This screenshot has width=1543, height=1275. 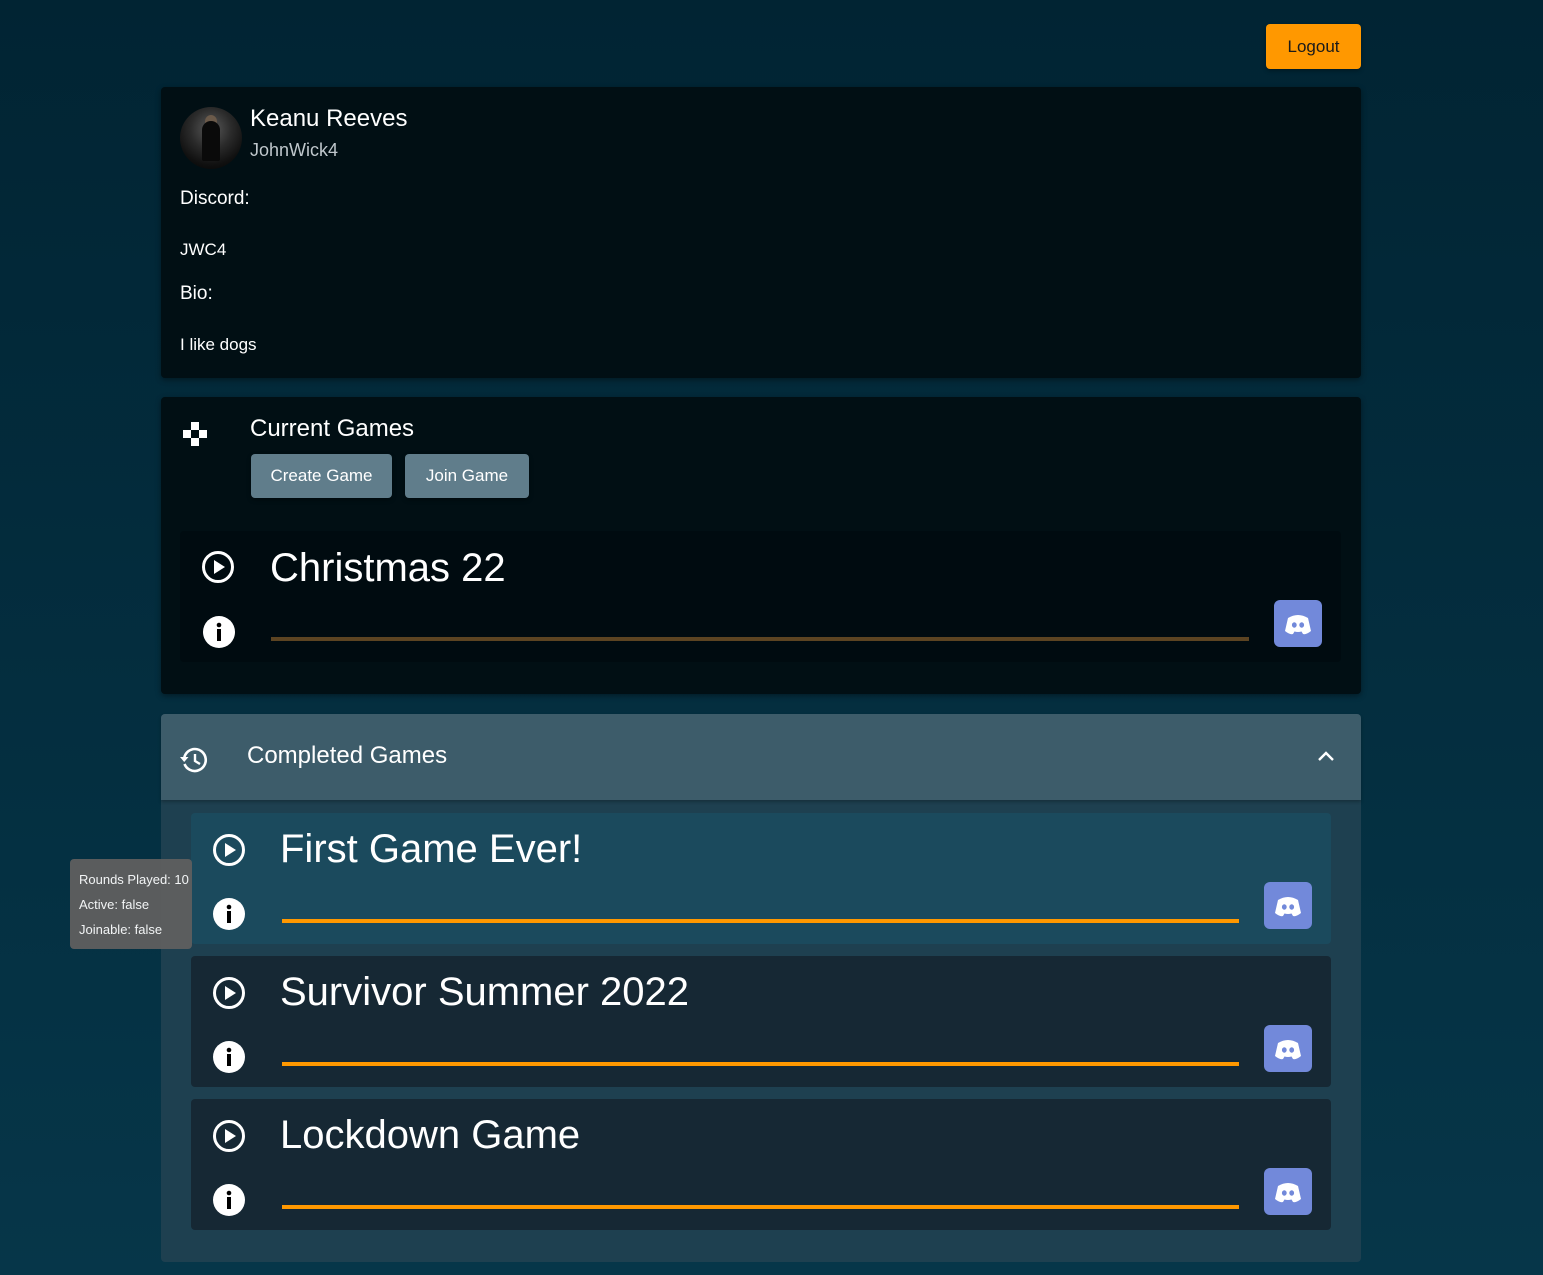 I want to click on discord-value: JWC4, so click(x=203, y=249).